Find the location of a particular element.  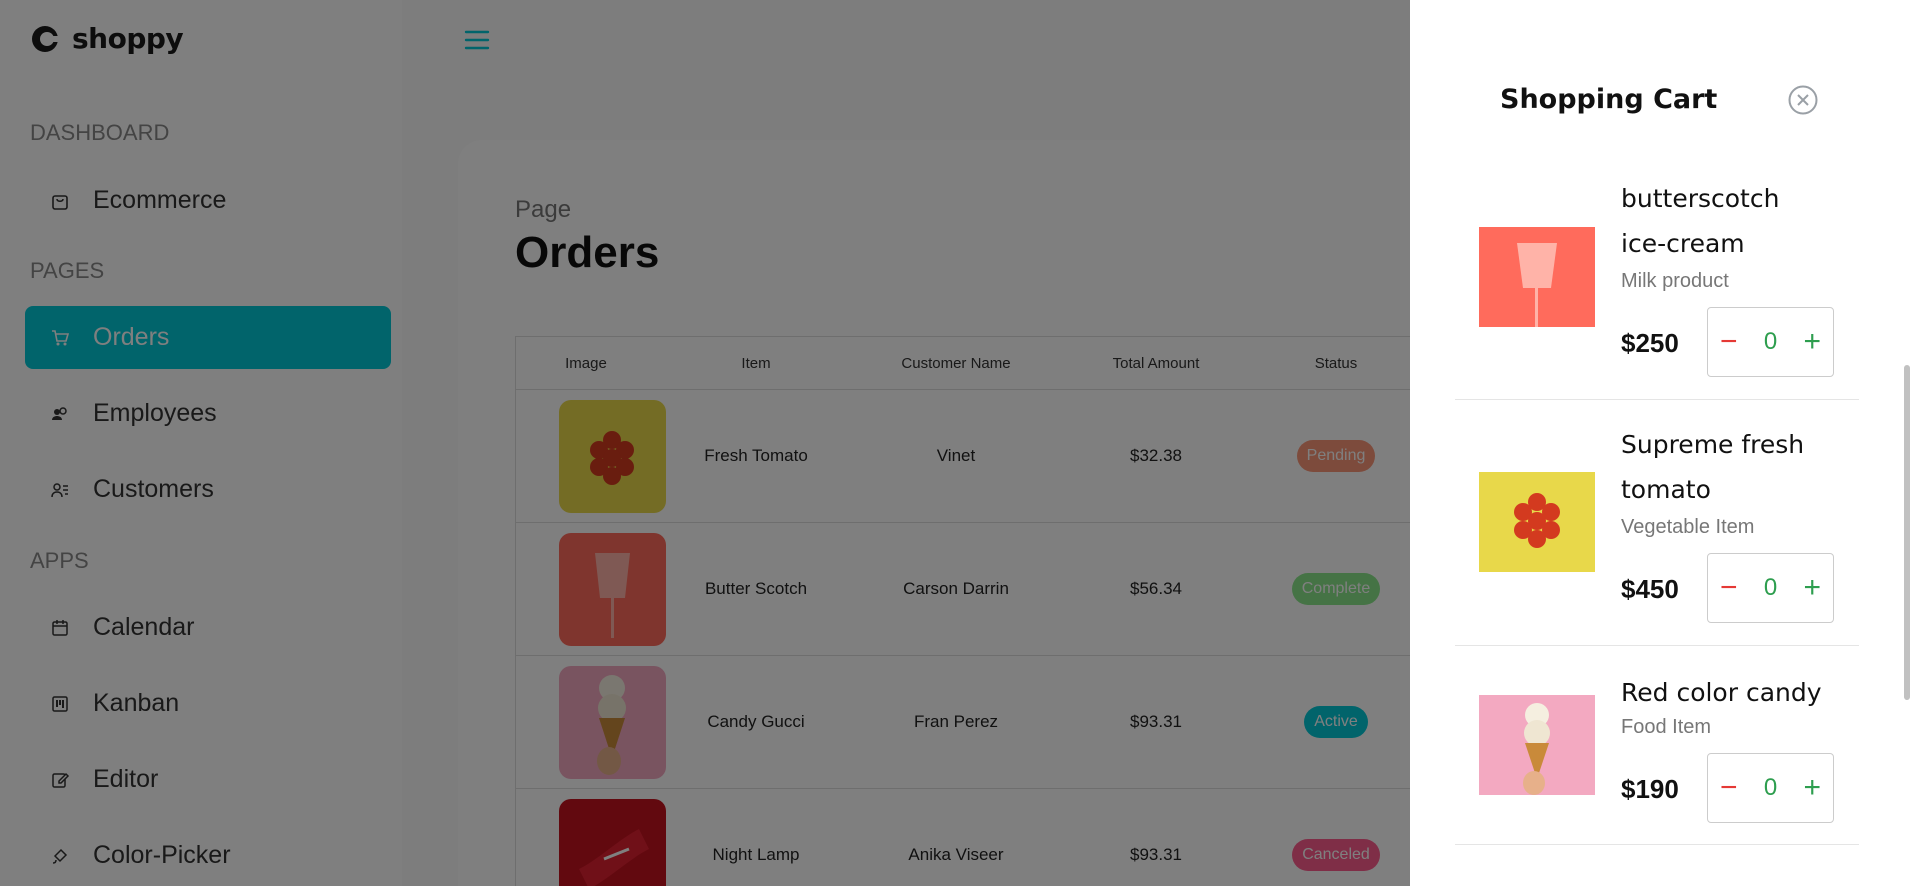

cart-item-price: $250 is located at coordinates (1650, 343).